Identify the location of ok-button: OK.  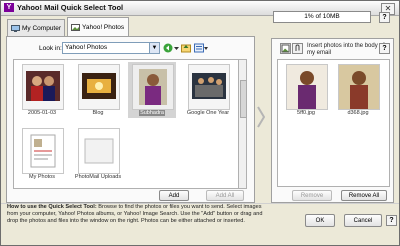
(320, 220).